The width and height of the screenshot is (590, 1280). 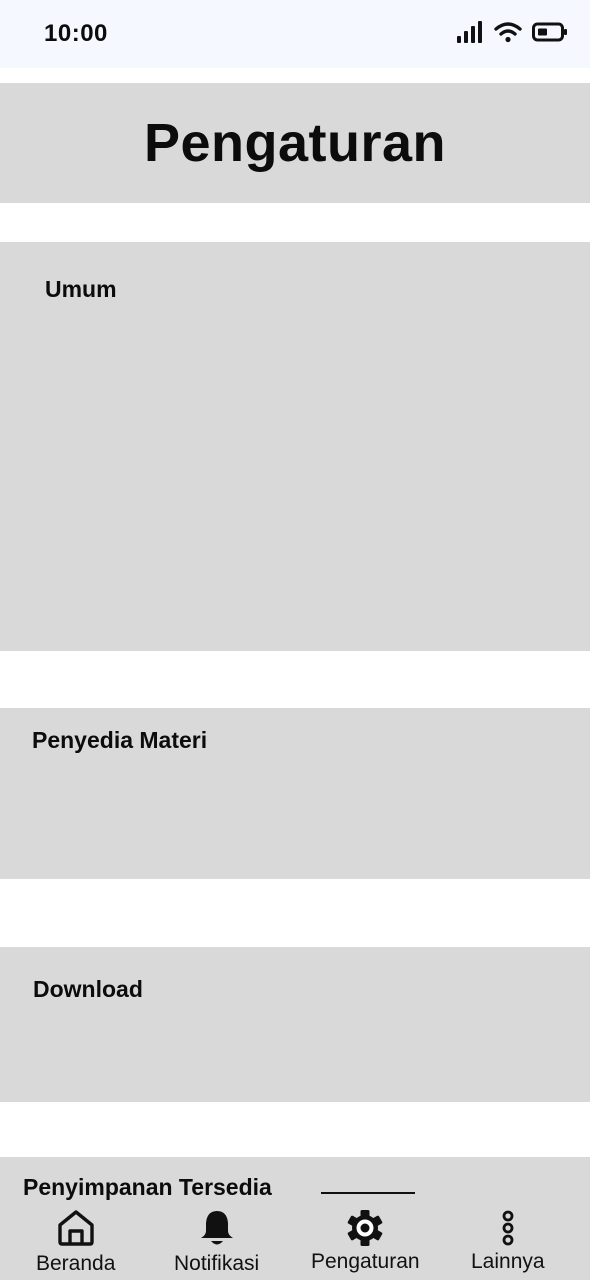 What do you see at coordinates (88, 989) in the screenshot?
I see `section-download-label: Download` at bounding box center [88, 989].